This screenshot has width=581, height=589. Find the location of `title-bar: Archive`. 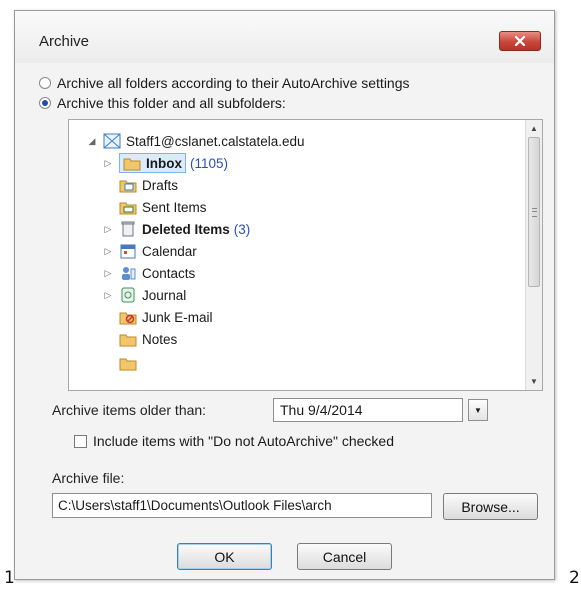

title-bar: Archive is located at coordinates (284, 37).